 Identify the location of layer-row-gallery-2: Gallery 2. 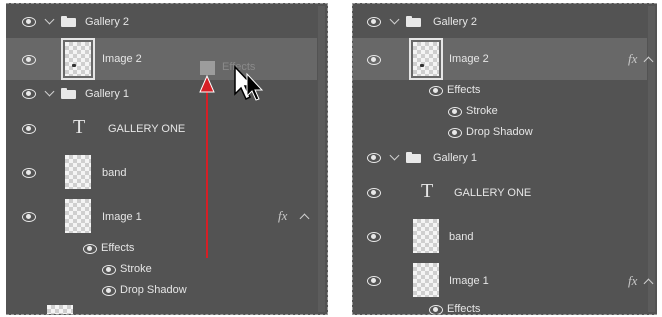
(500, 22).